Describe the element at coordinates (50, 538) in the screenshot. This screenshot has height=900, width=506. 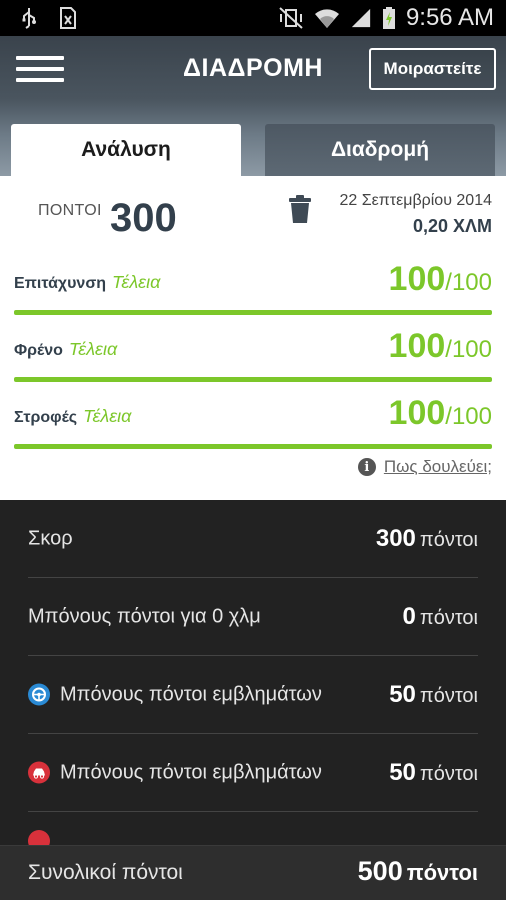
I see `list-item-label: Σκορ` at that location.